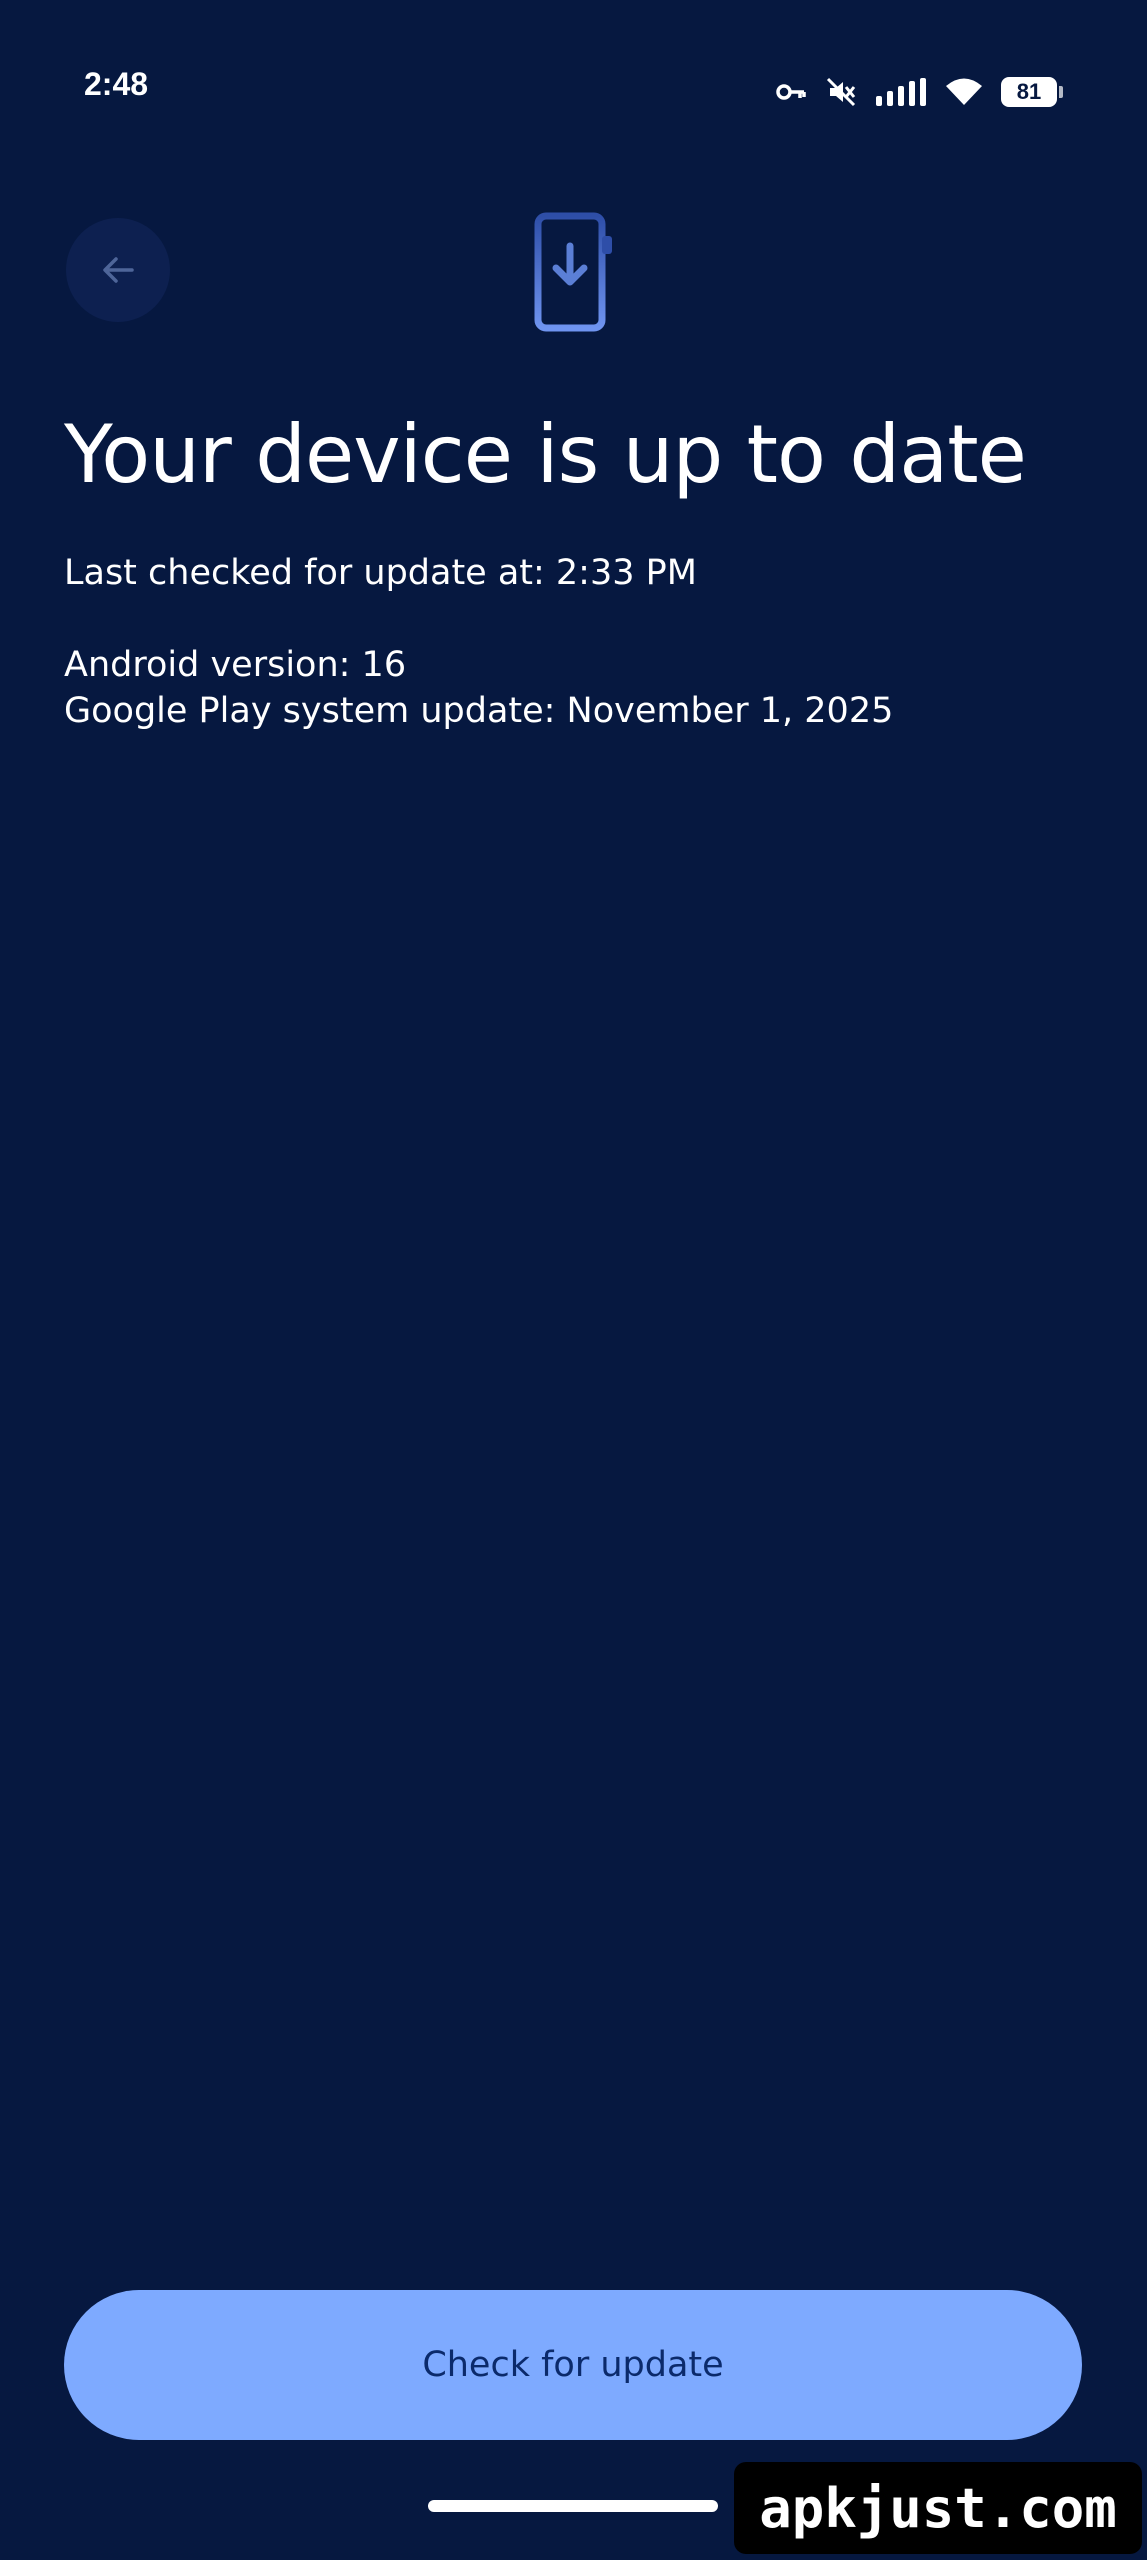 The width and height of the screenshot is (1147, 2560). What do you see at coordinates (235, 665) in the screenshot?
I see `android-version-text: Android version: 16` at bounding box center [235, 665].